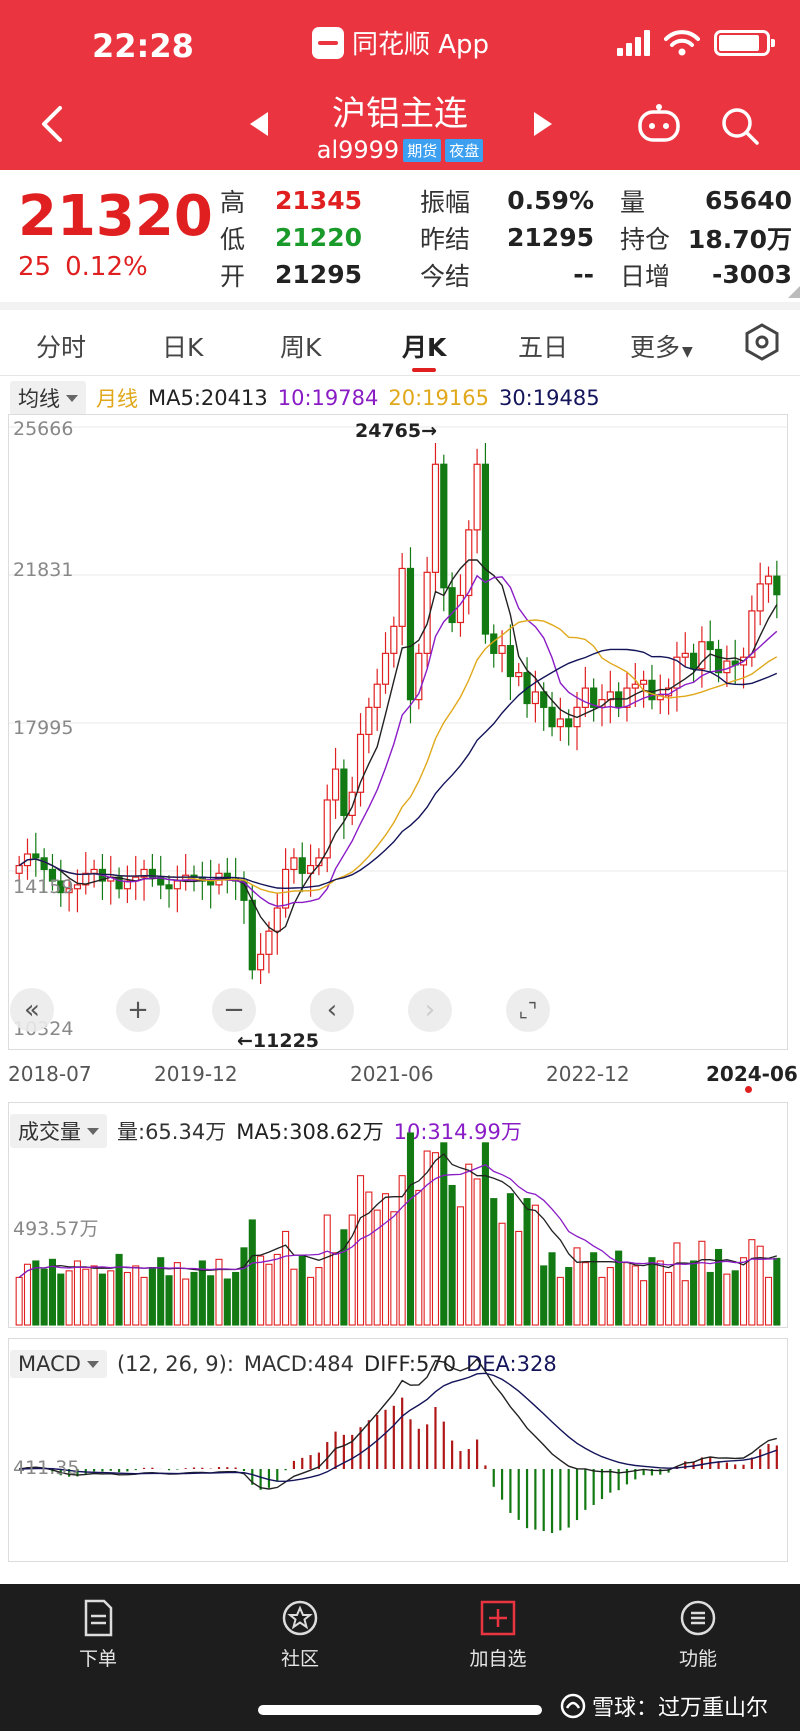  I want to click on nav-functions: 功能, so click(698, 1634).